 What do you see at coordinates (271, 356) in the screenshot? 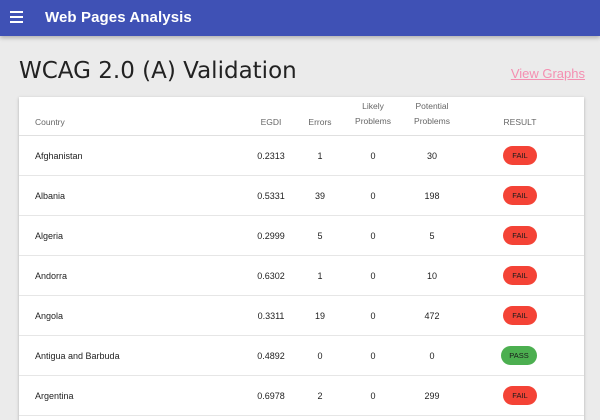
I see `cell-egdi: 0.4892` at bounding box center [271, 356].